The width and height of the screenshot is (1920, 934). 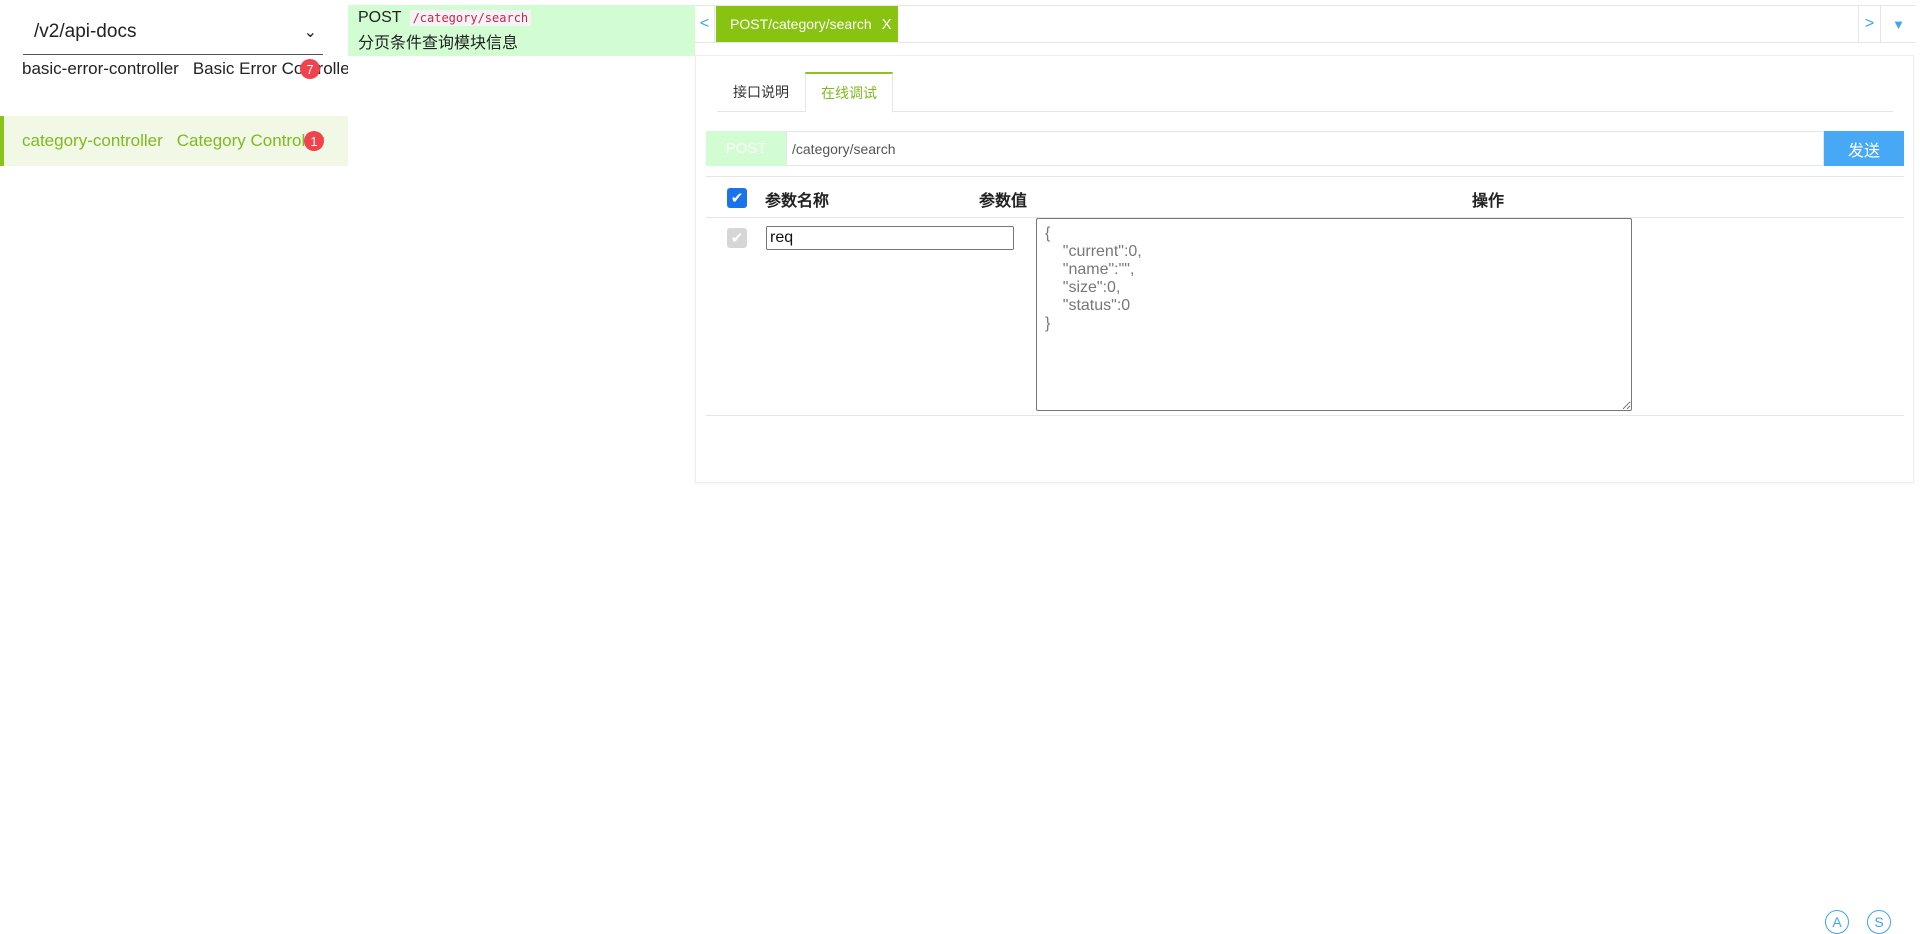 I want to click on controller-name: category-controller, so click(x=92, y=141).